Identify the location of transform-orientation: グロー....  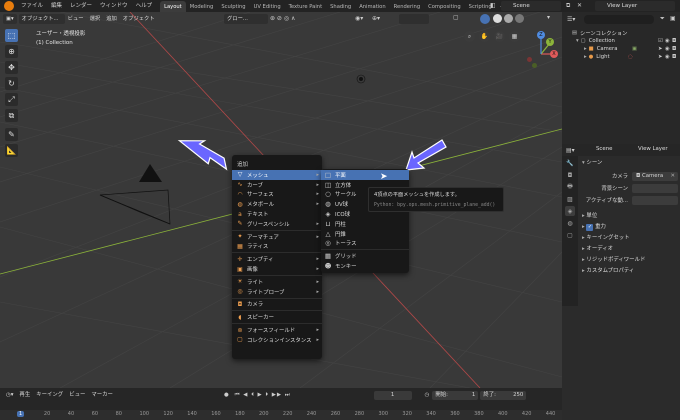
(246, 19).